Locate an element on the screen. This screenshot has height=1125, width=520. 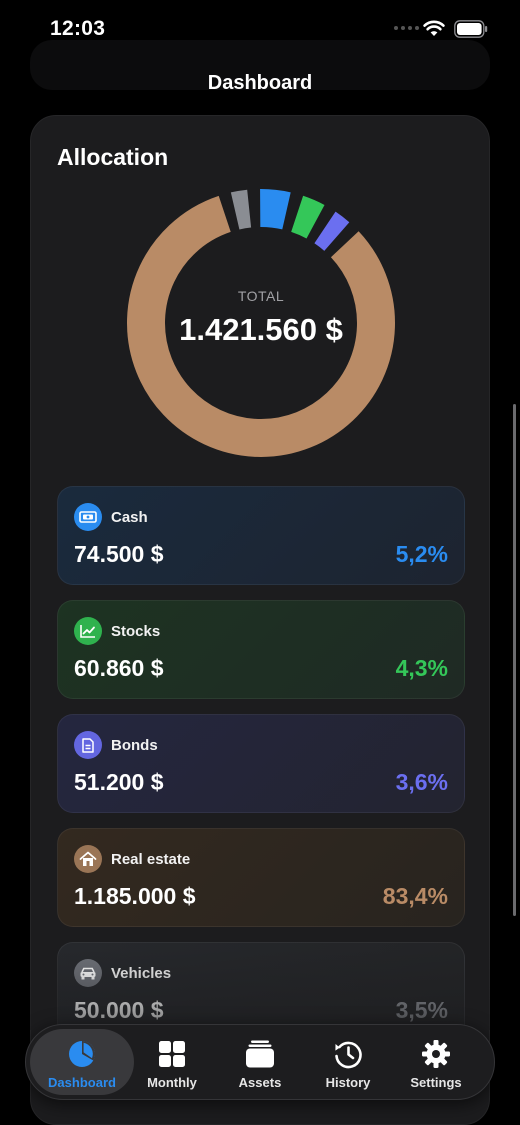
asset-percent: 3,5% is located at coordinates (421, 1010).